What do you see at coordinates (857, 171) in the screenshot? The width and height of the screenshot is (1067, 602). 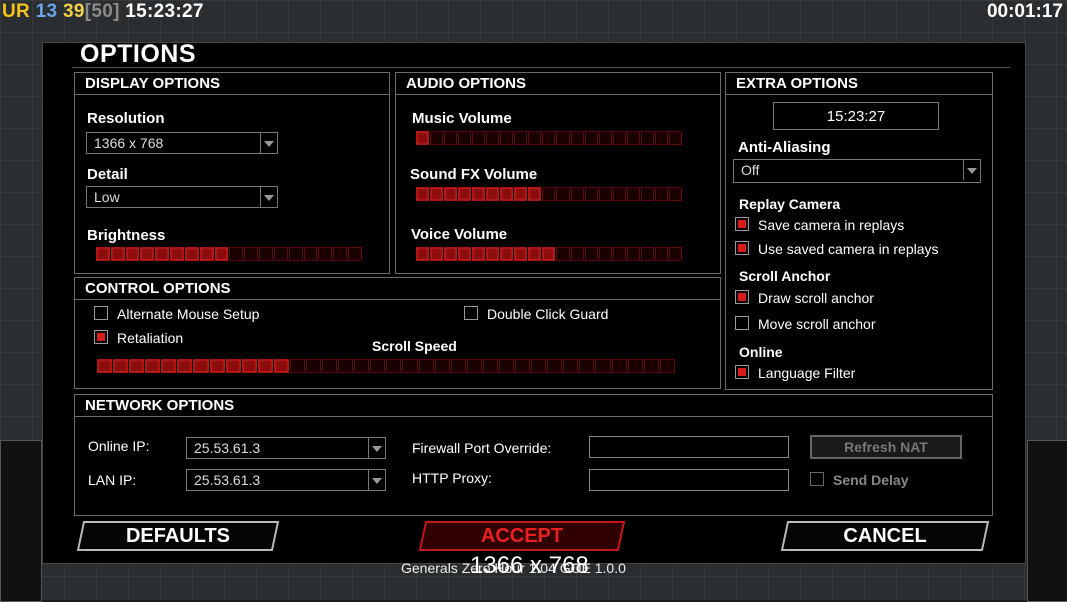 I see `anti-aliasing-dropdown: Off` at bounding box center [857, 171].